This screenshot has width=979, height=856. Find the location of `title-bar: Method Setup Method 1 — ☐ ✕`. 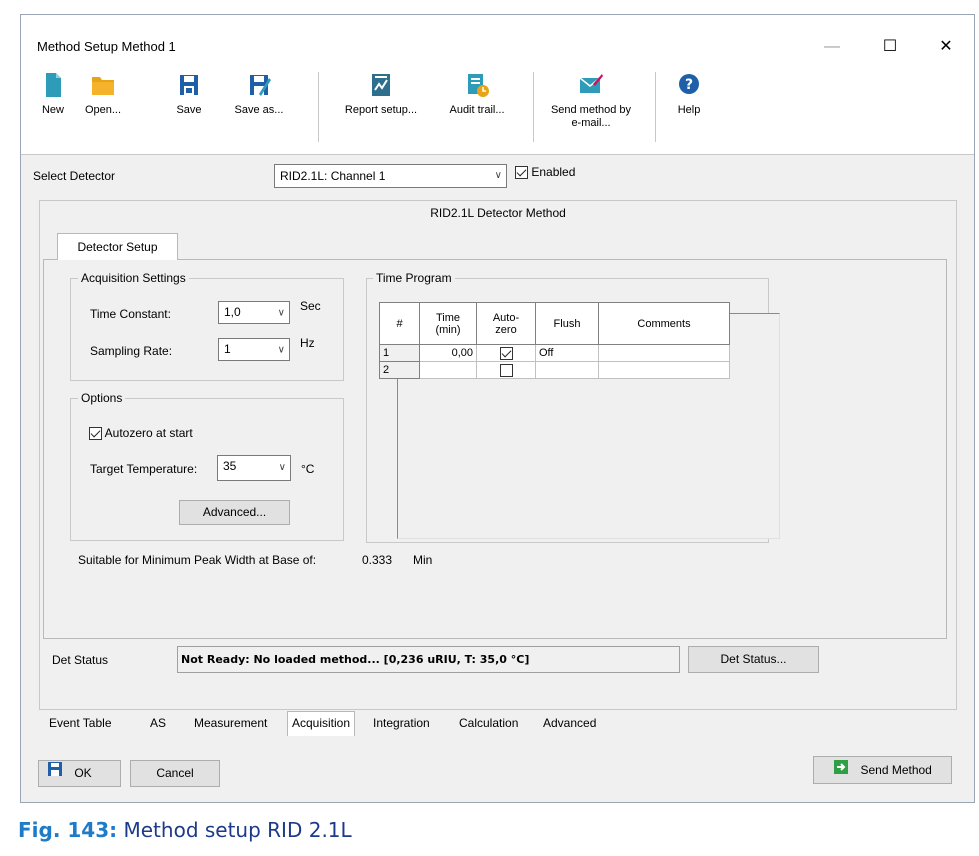

title-bar: Method Setup Method 1 — ☐ ✕ is located at coordinates (497, 38).